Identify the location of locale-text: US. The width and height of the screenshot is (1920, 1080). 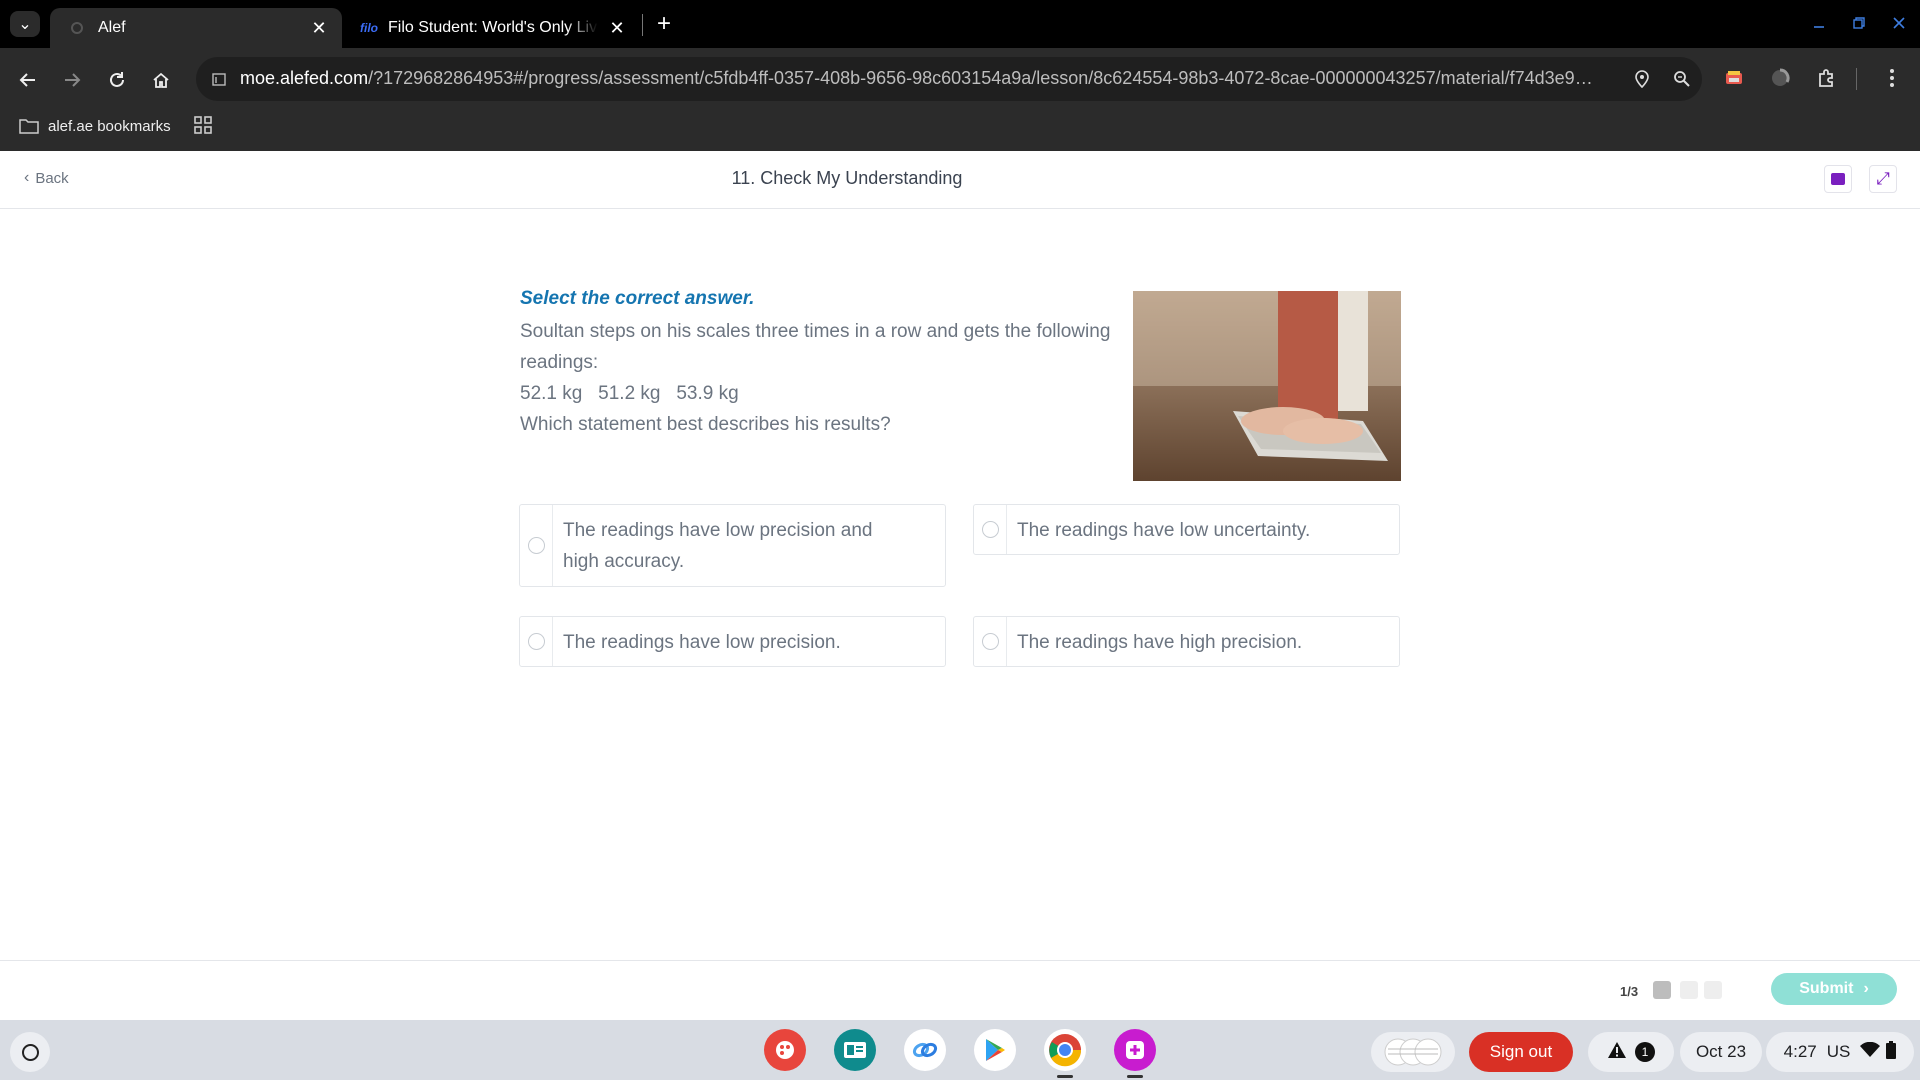
(1838, 1051).